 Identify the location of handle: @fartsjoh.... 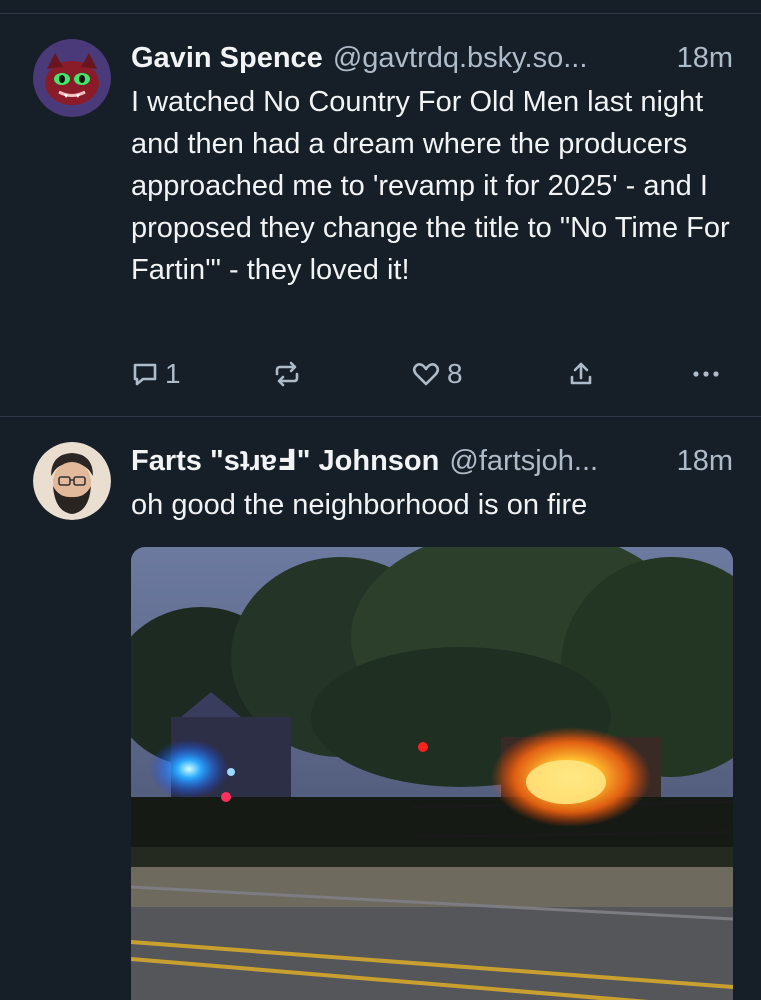
(555, 461).